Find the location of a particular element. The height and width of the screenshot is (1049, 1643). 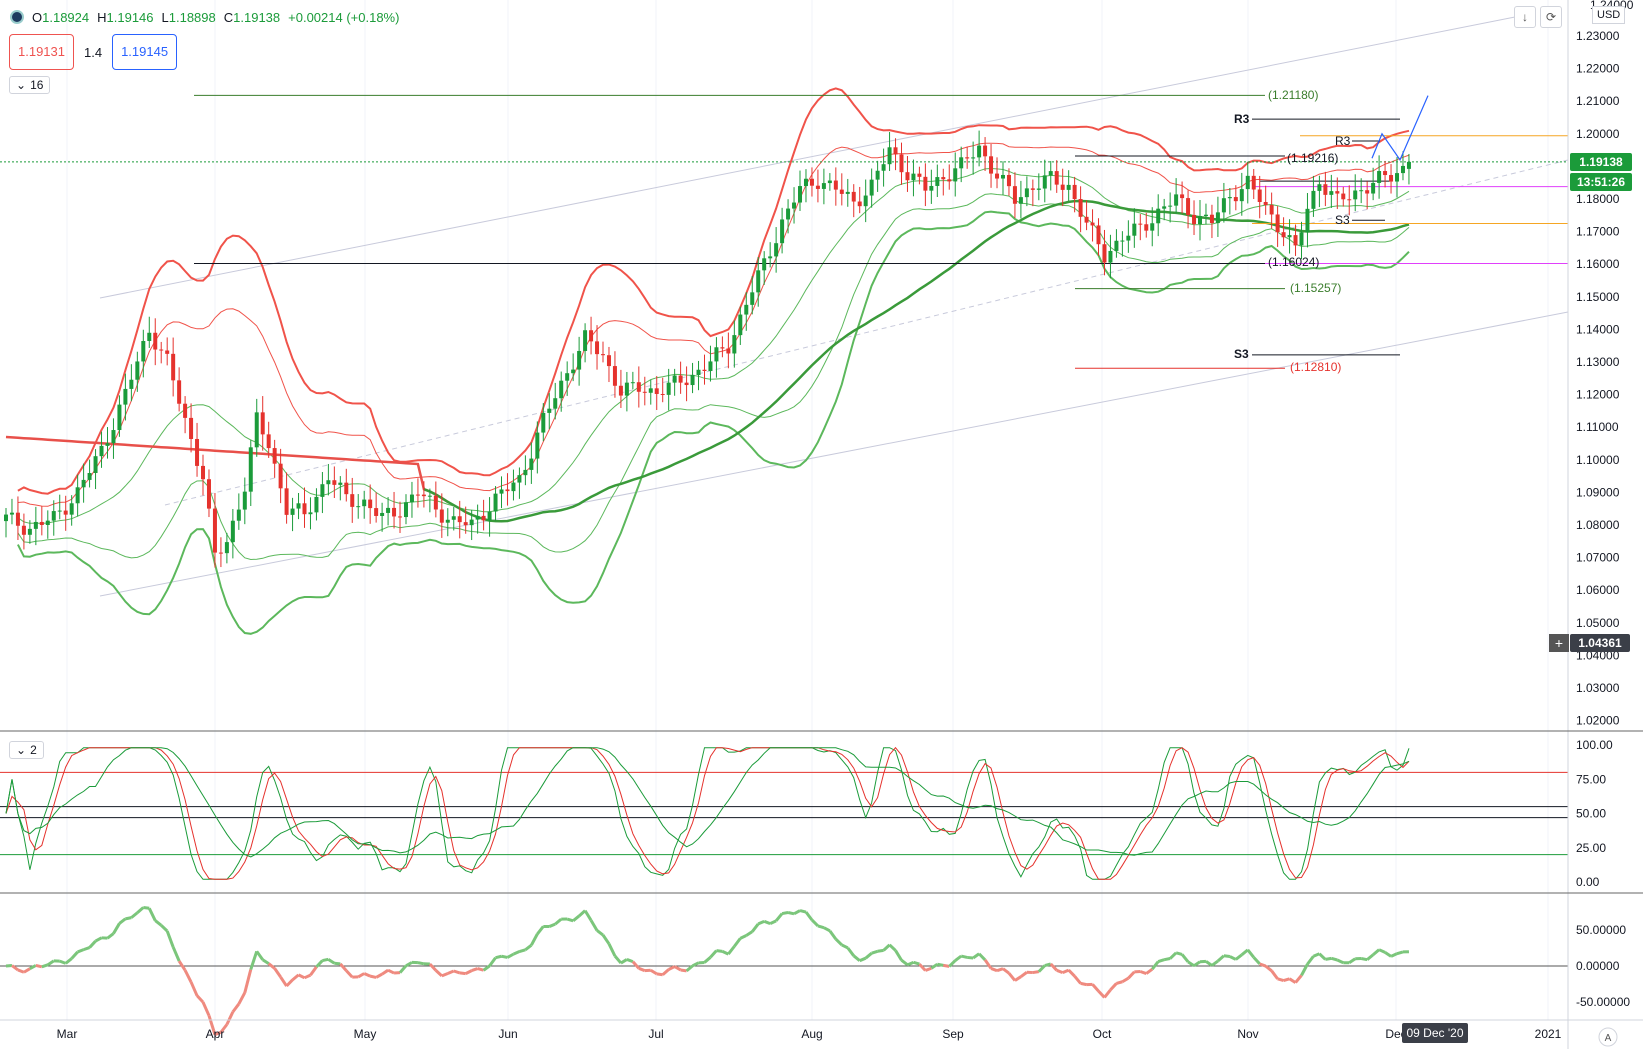

chart-top-buttons: ↓ ⟳ is located at coordinates (1538, 17).